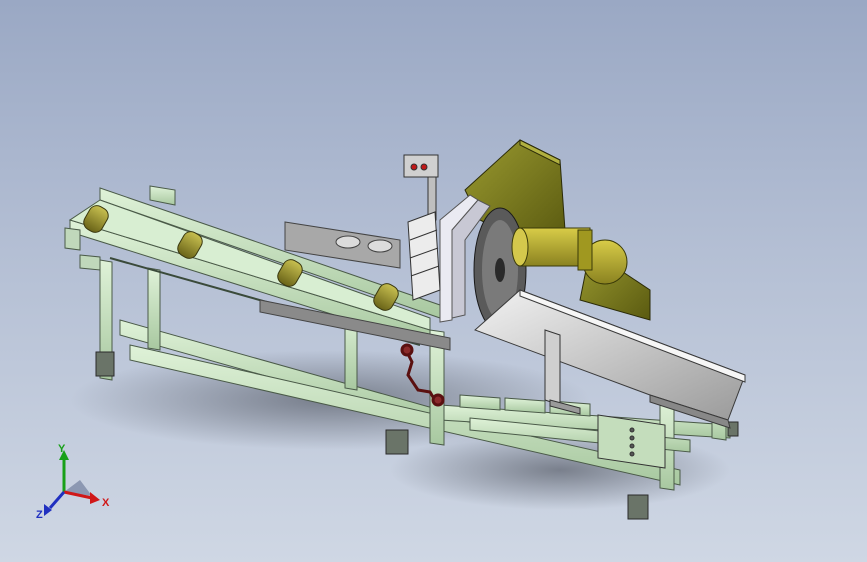 Image resolution: width=867 pixels, height=562 pixels. Describe the element at coordinates (73, 482) in the screenshot. I see `coordinate-triad: Y X Z` at that location.